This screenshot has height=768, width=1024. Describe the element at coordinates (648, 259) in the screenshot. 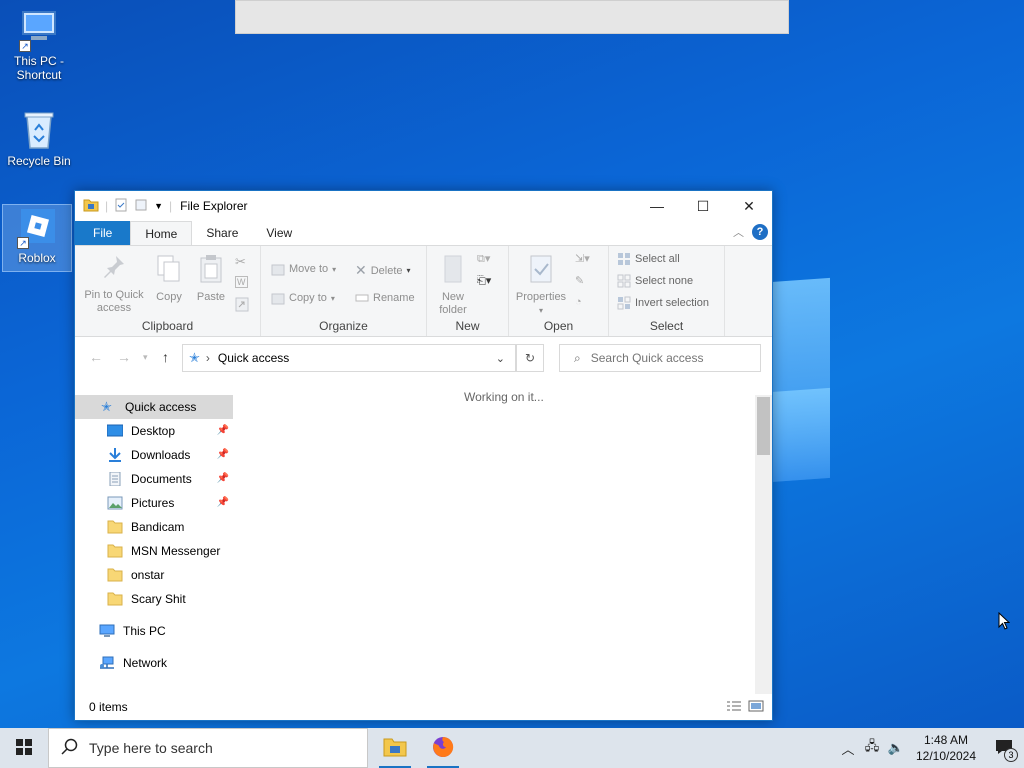

I see `select-all-button: Select all` at that location.